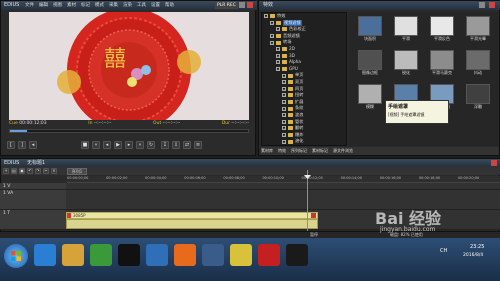 This screenshot has height=281, width=500. I want to click on explorer-icon, so click(73, 255).